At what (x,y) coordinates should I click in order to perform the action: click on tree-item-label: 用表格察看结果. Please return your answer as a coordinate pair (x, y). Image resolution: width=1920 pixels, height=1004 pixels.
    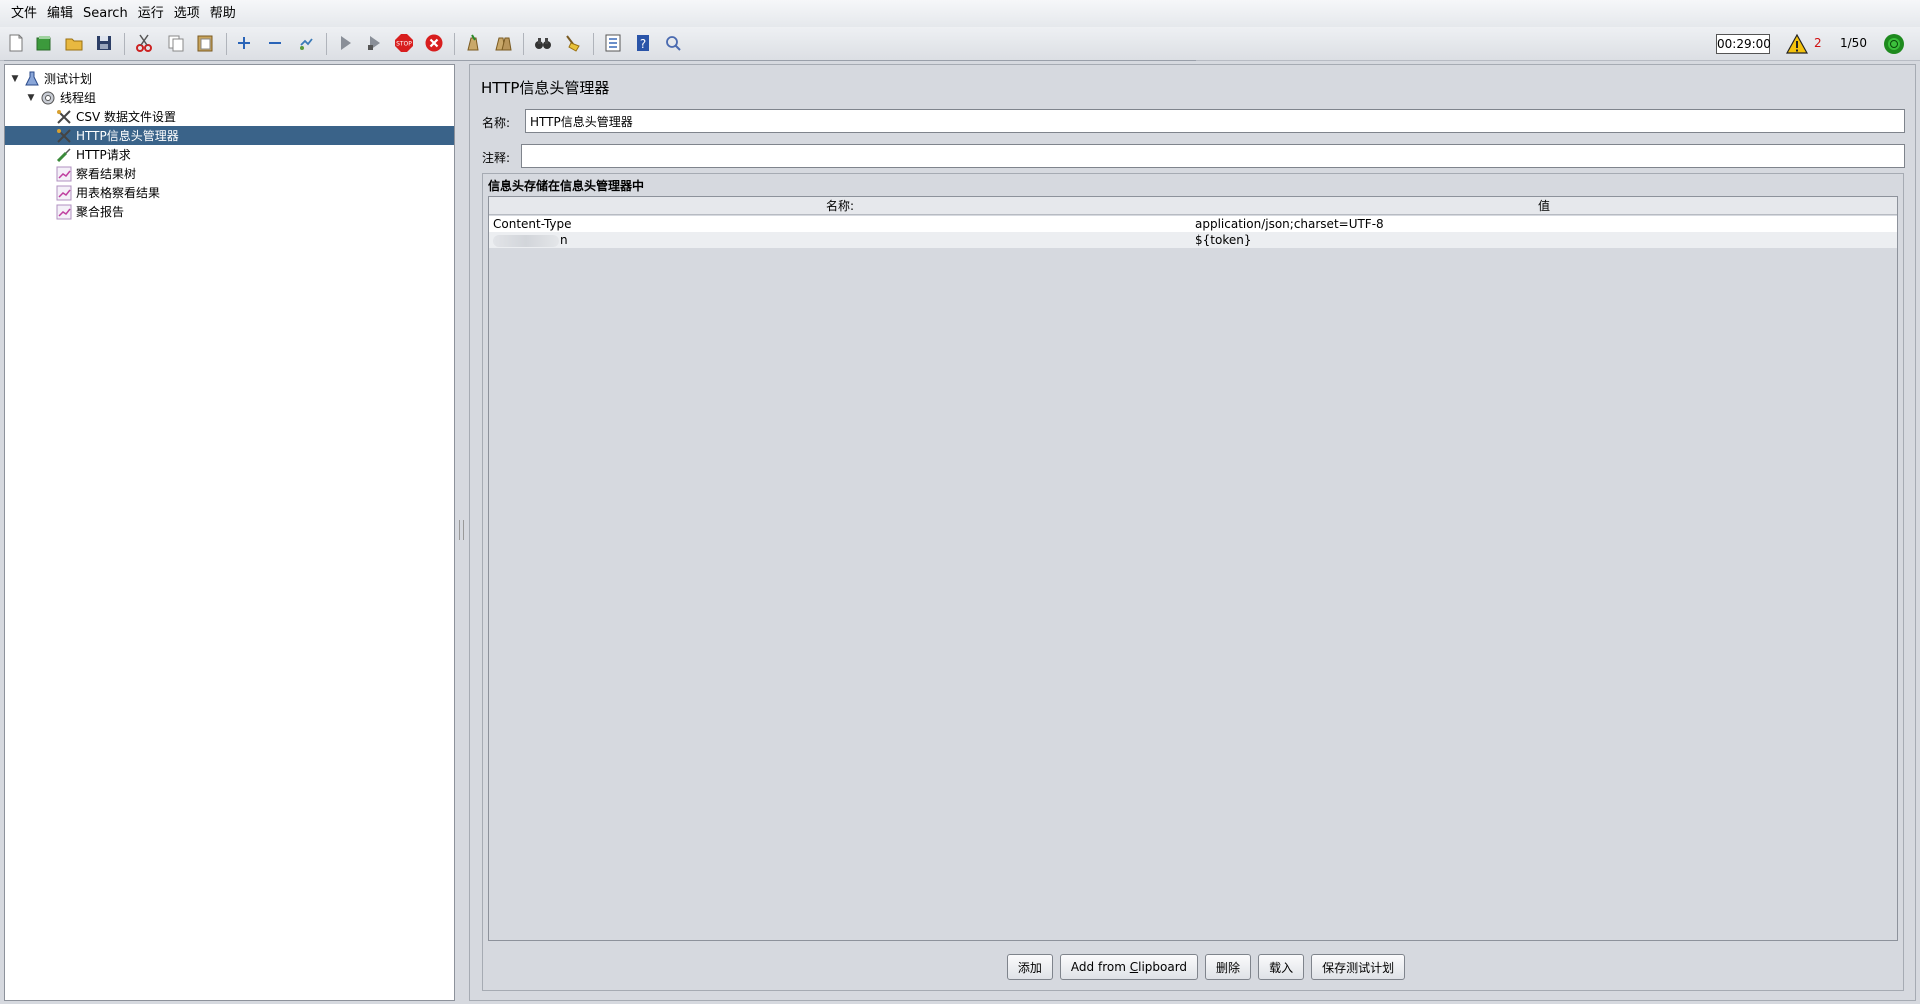
    Looking at the image, I should click on (118, 193).